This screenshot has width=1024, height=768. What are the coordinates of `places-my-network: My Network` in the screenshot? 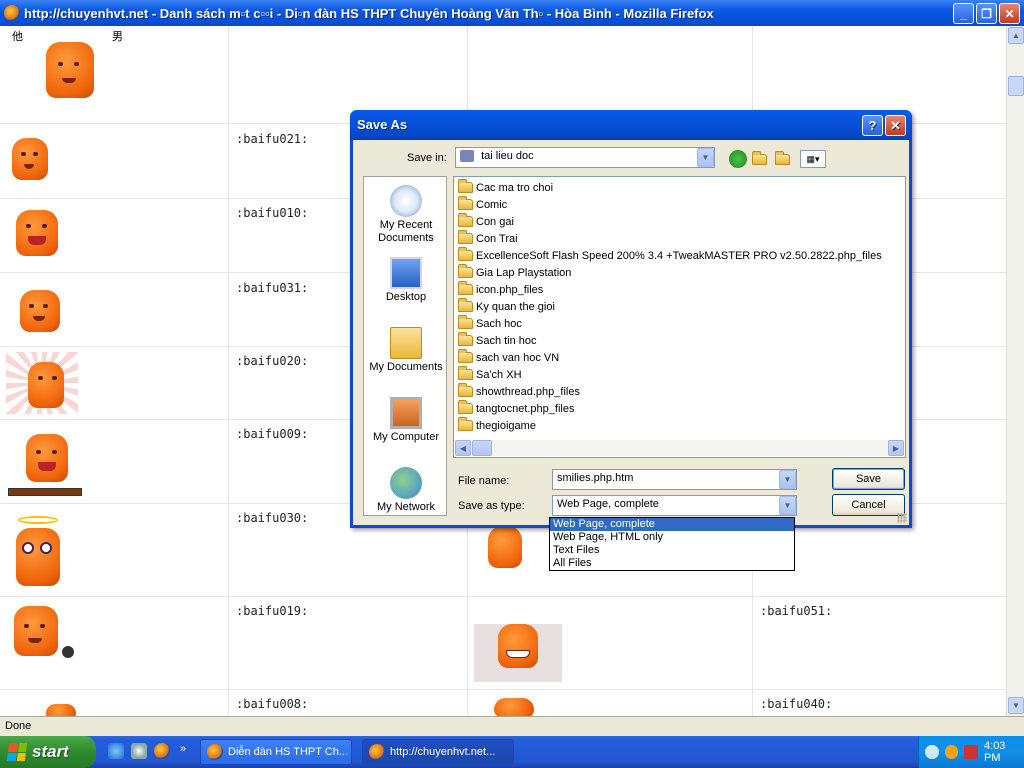 It's located at (406, 490).